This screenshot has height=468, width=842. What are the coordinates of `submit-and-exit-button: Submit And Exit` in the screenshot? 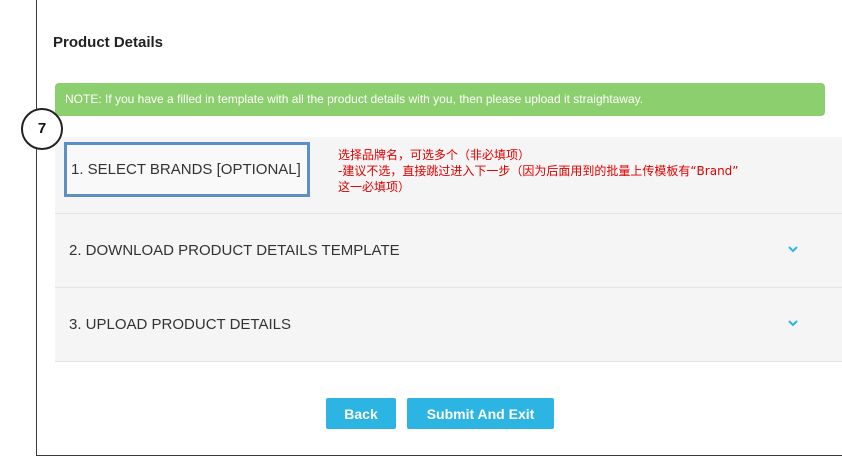 It's located at (480, 413).